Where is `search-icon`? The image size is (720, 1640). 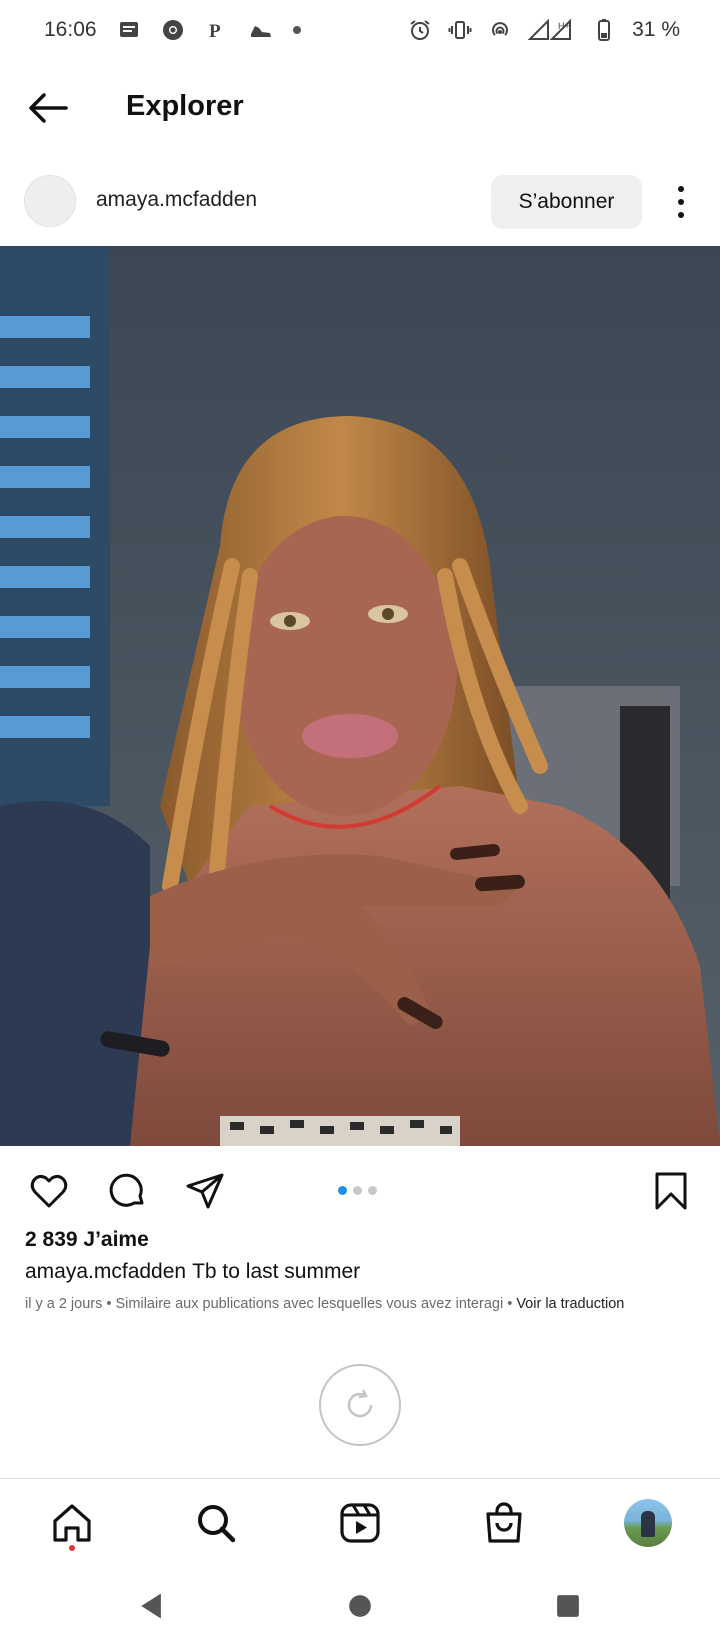
search-icon is located at coordinates (217, 1524).